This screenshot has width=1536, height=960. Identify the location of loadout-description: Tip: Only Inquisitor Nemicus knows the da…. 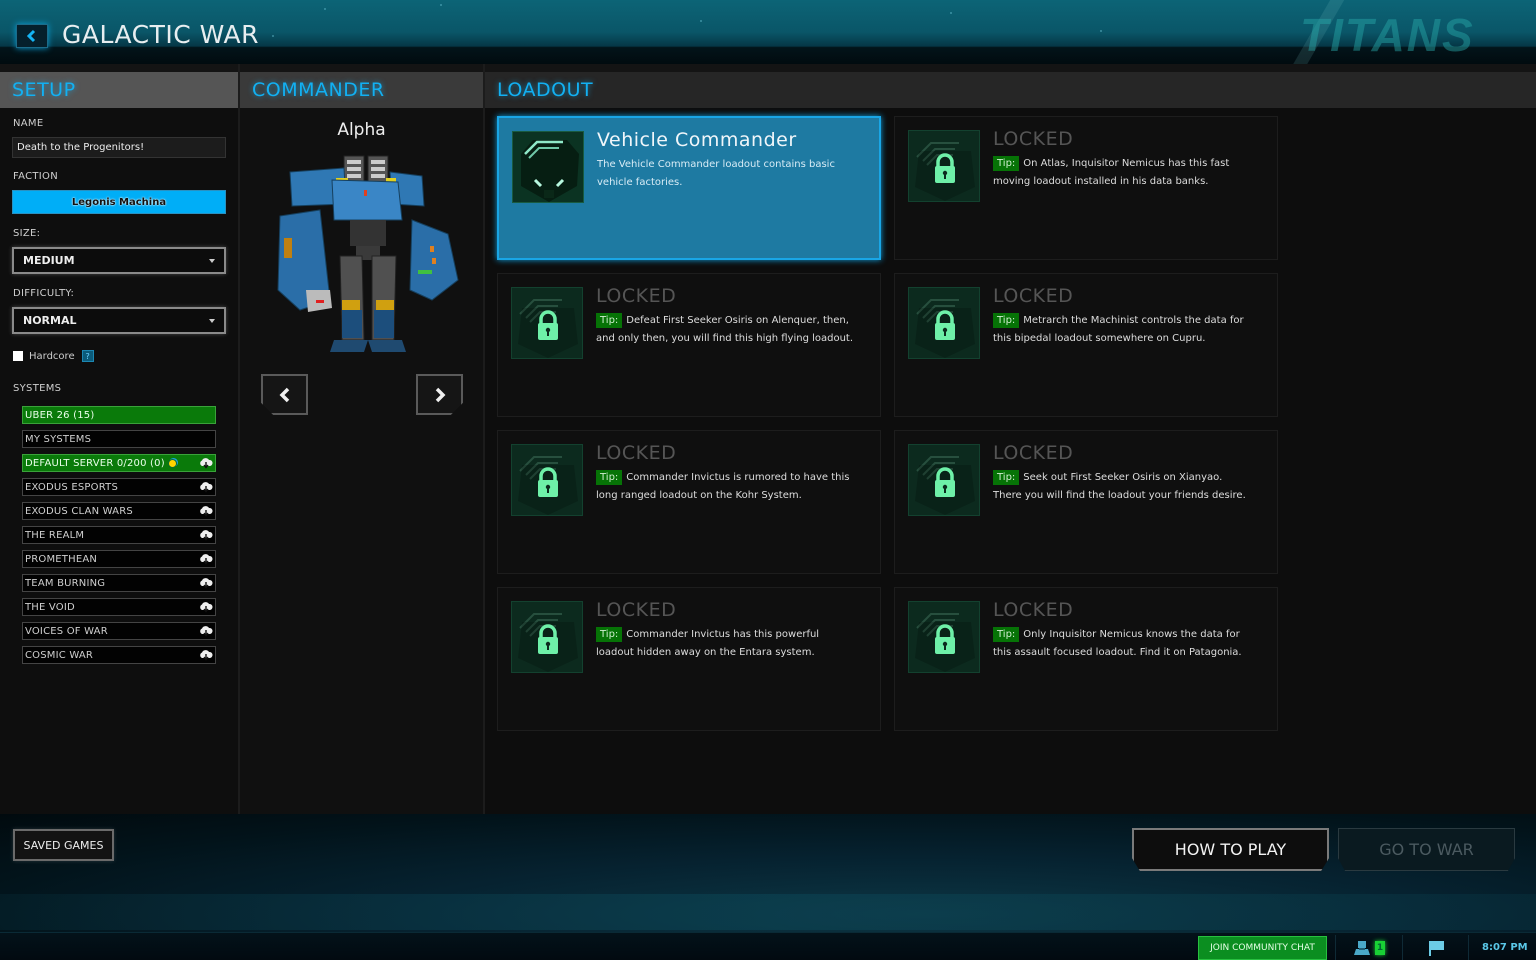
(1123, 644).